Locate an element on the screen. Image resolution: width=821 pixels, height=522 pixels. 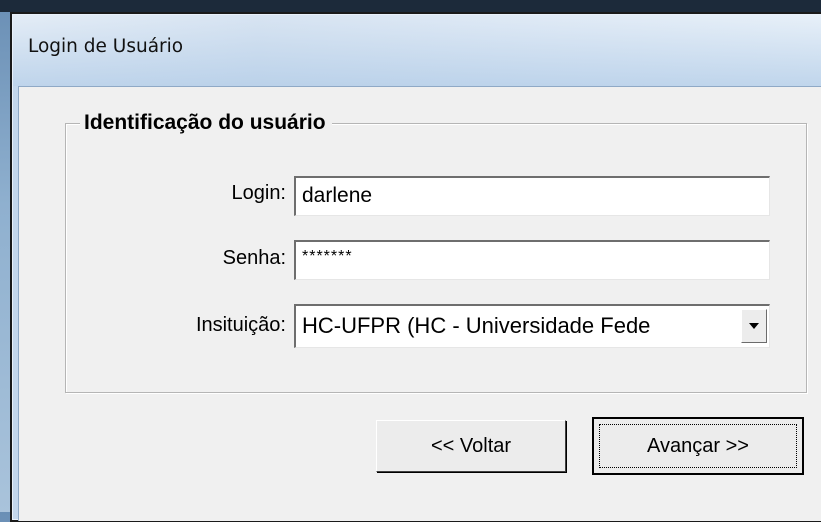
senha-label: Senha: is located at coordinates (254, 258).